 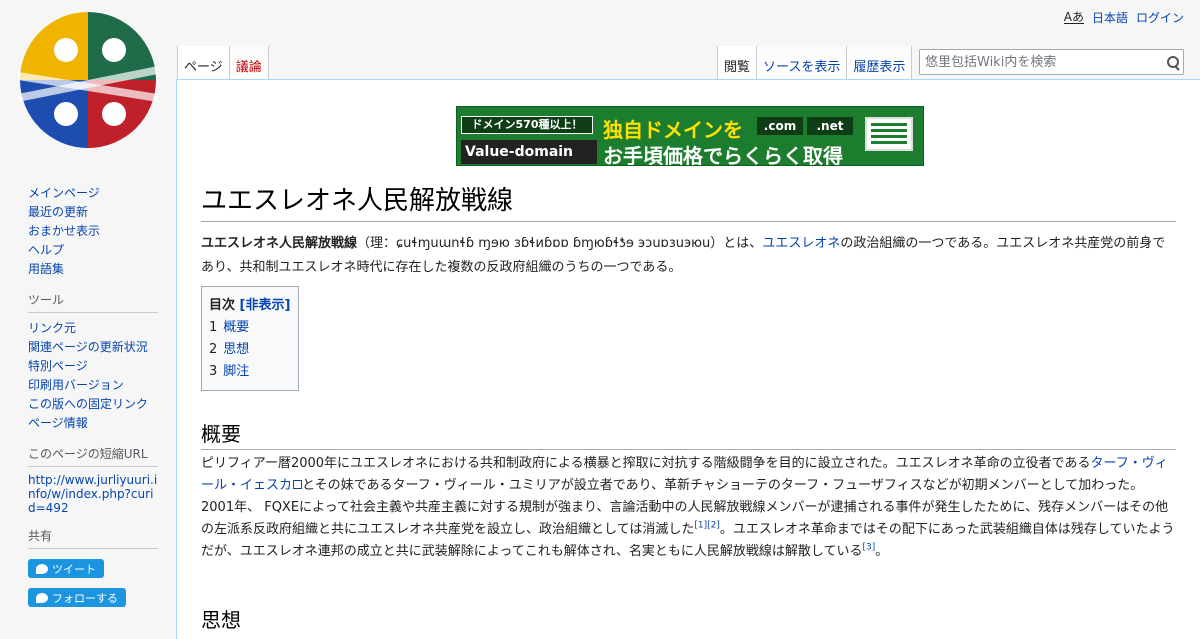 What do you see at coordinates (213, 349) in the screenshot?
I see `toc-number: 2` at bounding box center [213, 349].